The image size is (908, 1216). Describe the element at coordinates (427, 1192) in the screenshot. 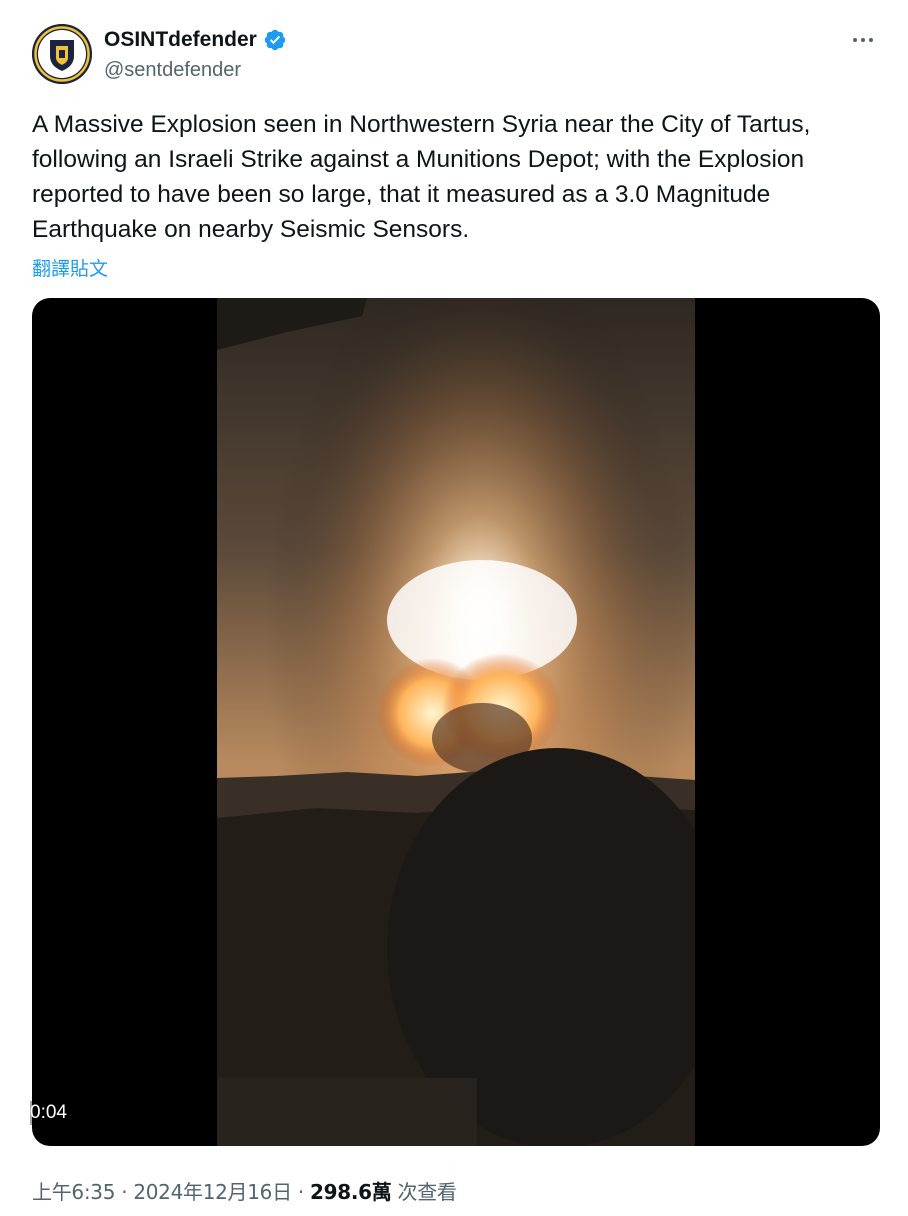

I see `view-count-label: 次查看` at that location.